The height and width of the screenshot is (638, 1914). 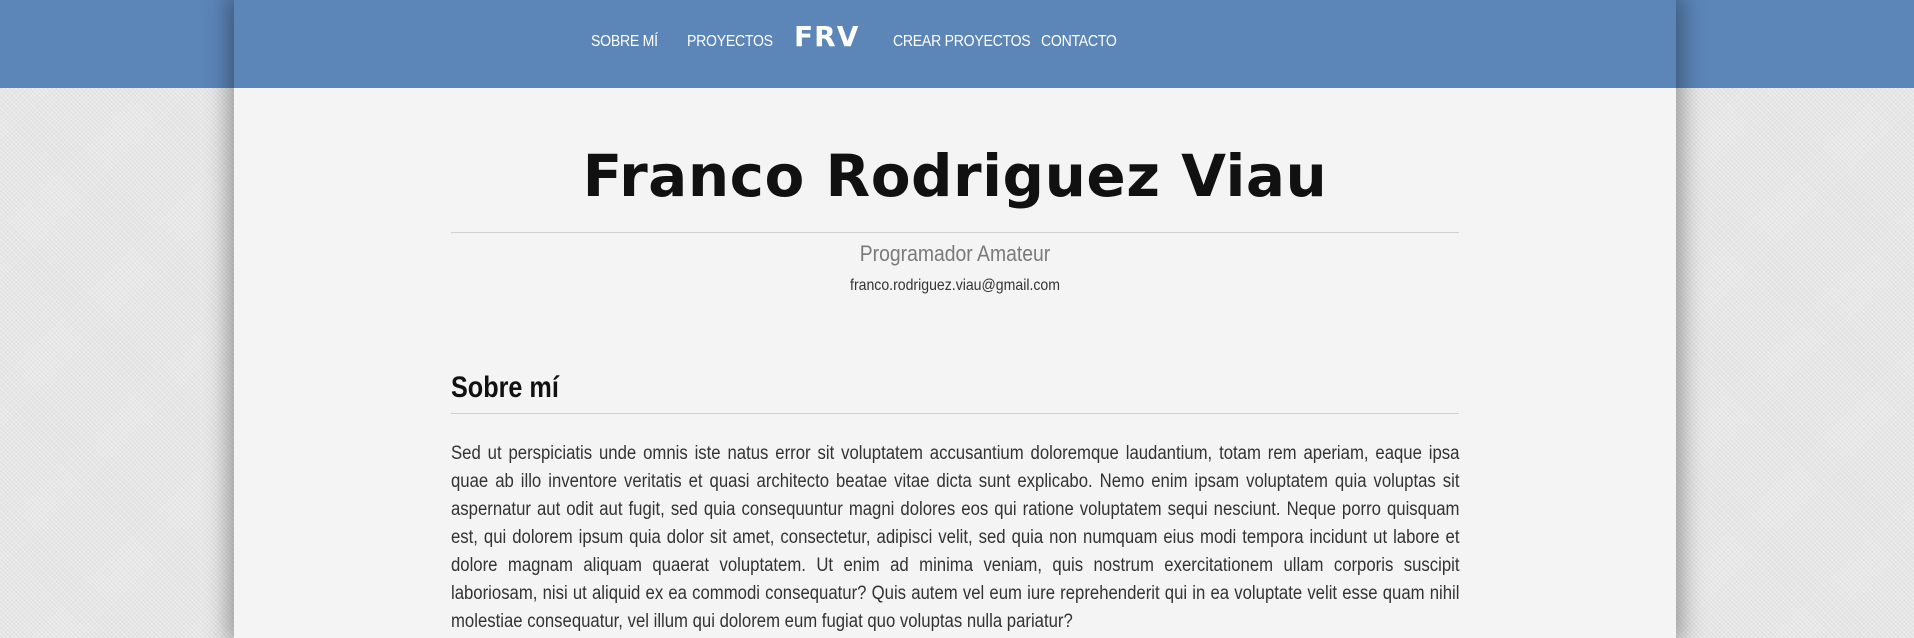 What do you see at coordinates (730, 42) in the screenshot?
I see `nav-link-proyectos: PROYECTOS` at bounding box center [730, 42].